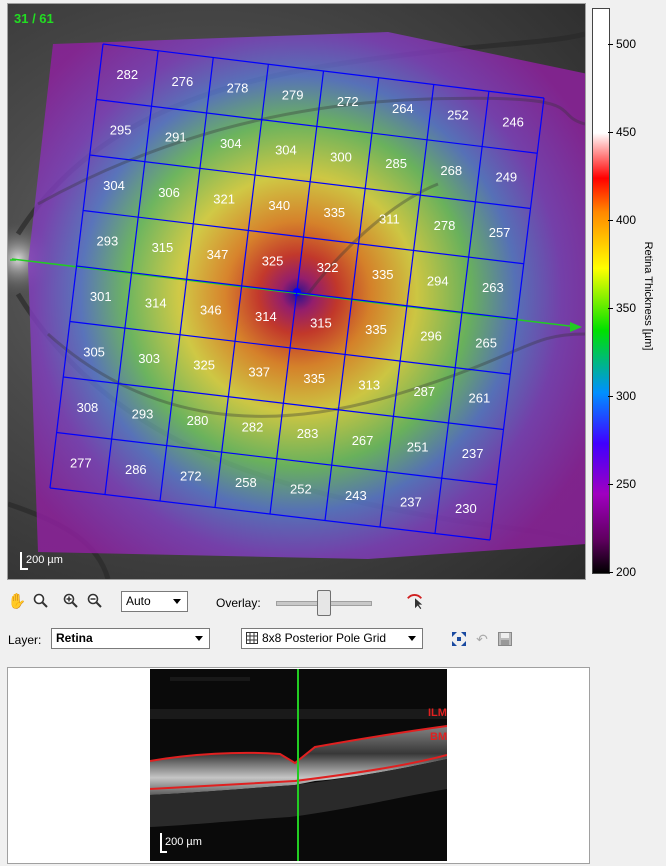  What do you see at coordinates (95, 601) in the screenshot?
I see `zoom-out-icon` at bounding box center [95, 601].